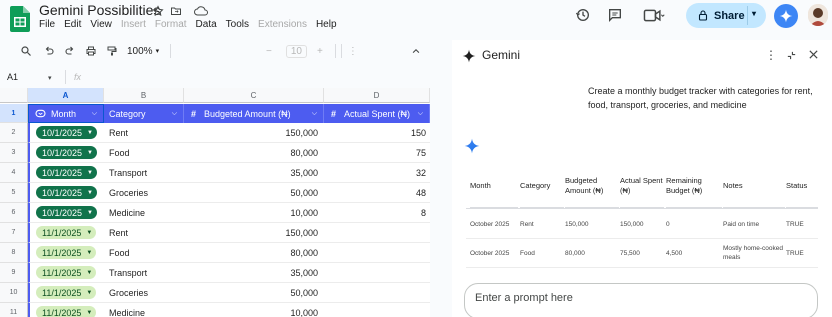 The height and width of the screenshot is (317, 832). Describe the element at coordinates (726, 15) in the screenshot. I see `share-button: Share ▾` at that location.